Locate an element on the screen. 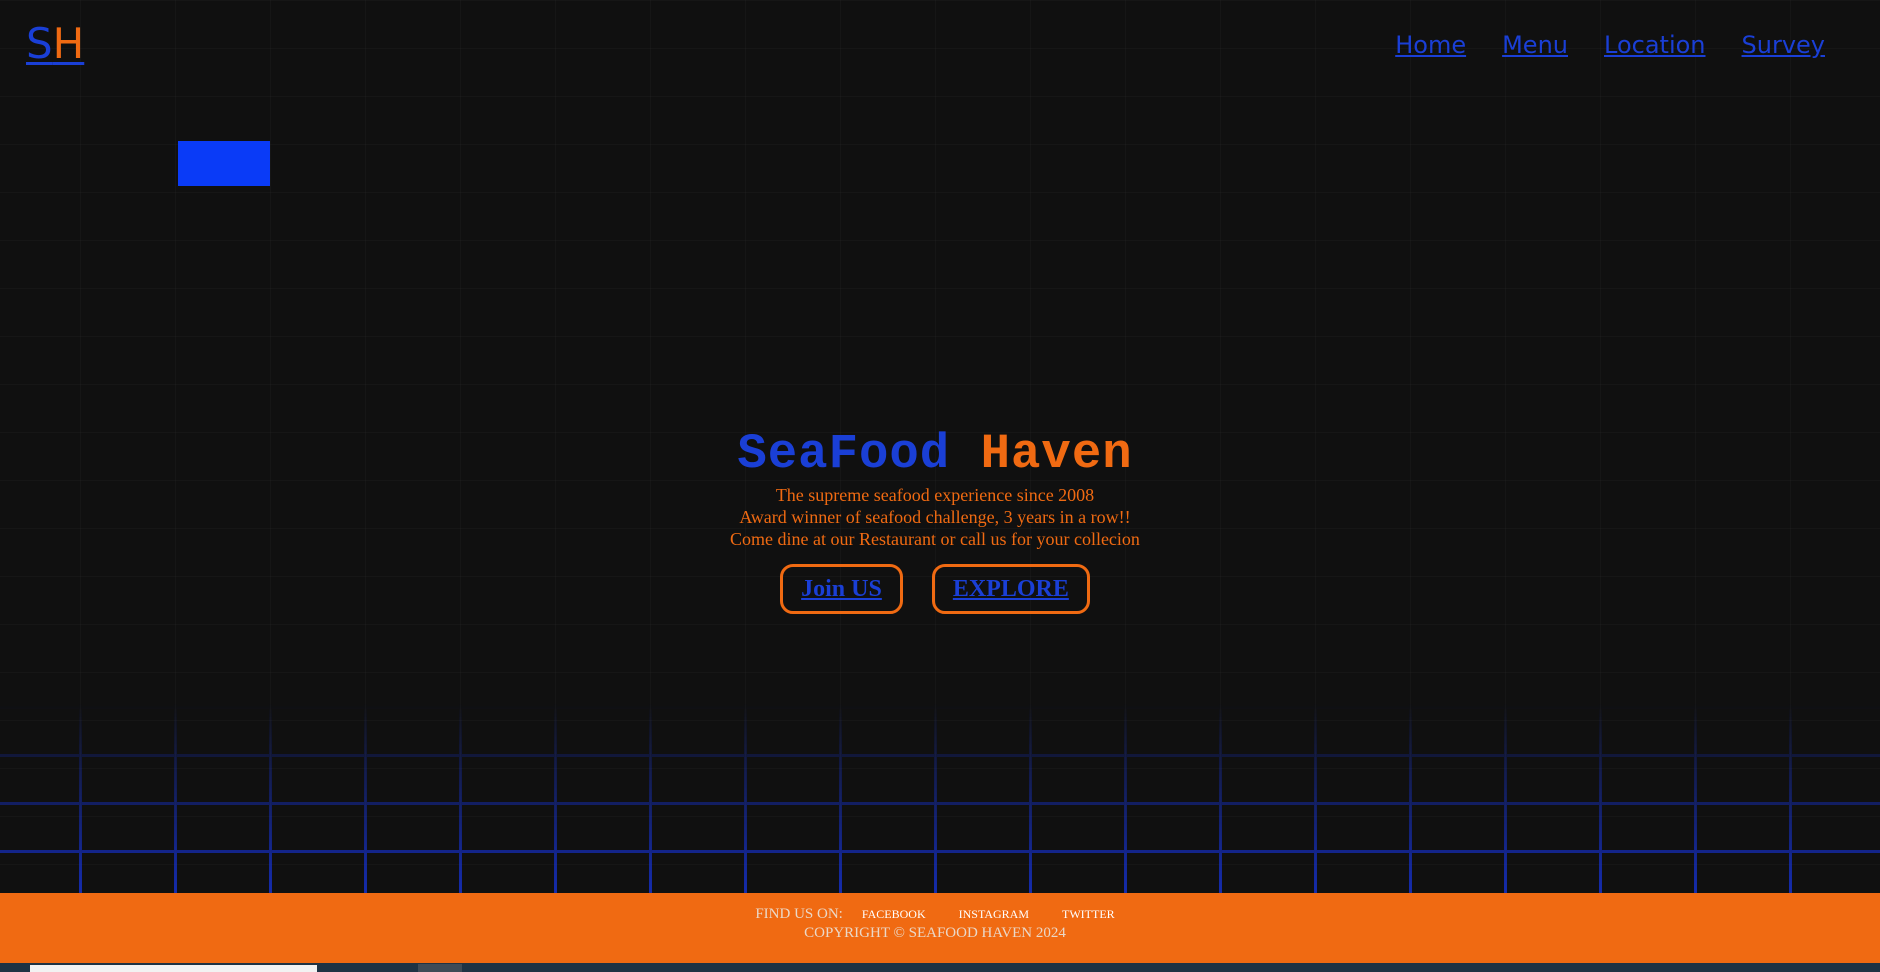 The width and height of the screenshot is (1880, 972). logo-link: SH is located at coordinates (55, 44).